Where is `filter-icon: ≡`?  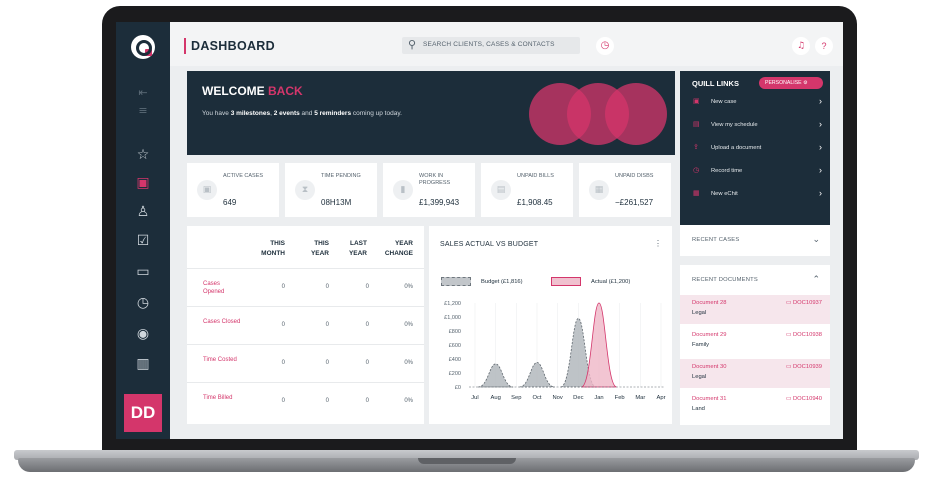 filter-icon: ≡ is located at coordinates (143, 111).